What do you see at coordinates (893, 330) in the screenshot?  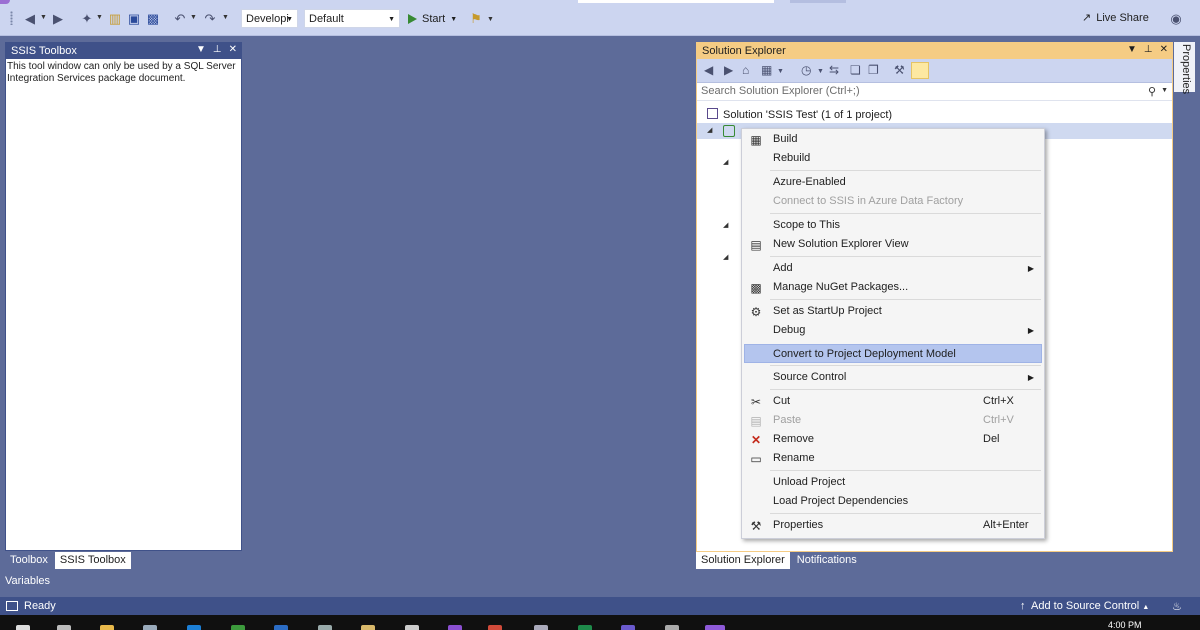 I see `menu-item-debug: Debug ▶` at bounding box center [893, 330].